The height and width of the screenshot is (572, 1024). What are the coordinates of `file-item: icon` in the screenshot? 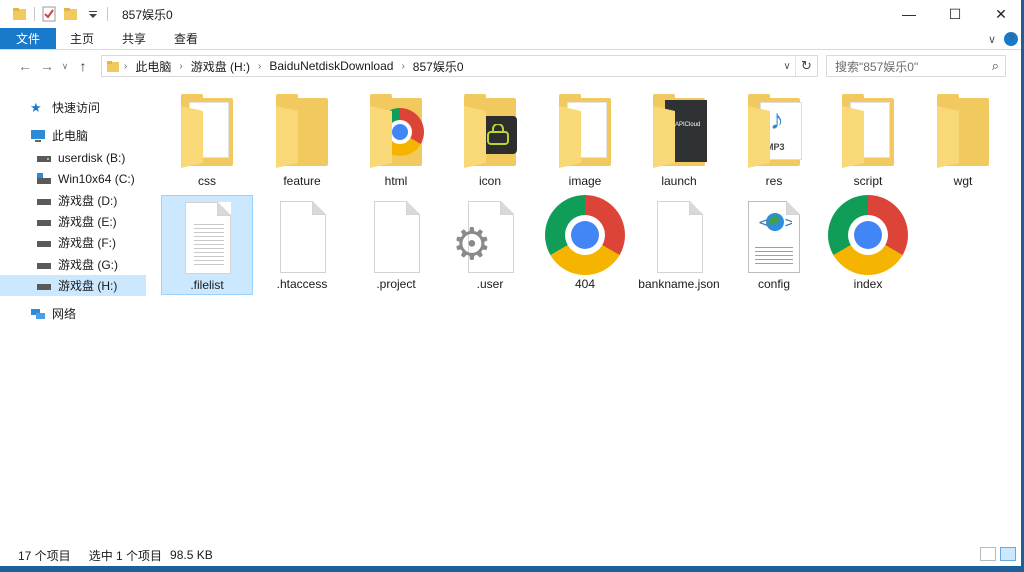 It's located at (490, 142).